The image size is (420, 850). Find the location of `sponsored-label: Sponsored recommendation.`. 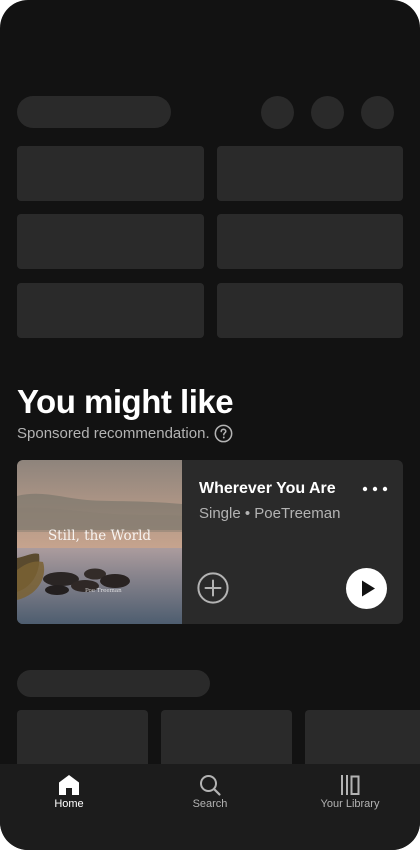

sponsored-label: Sponsored recommendation. is located at coordinates (125, 433).